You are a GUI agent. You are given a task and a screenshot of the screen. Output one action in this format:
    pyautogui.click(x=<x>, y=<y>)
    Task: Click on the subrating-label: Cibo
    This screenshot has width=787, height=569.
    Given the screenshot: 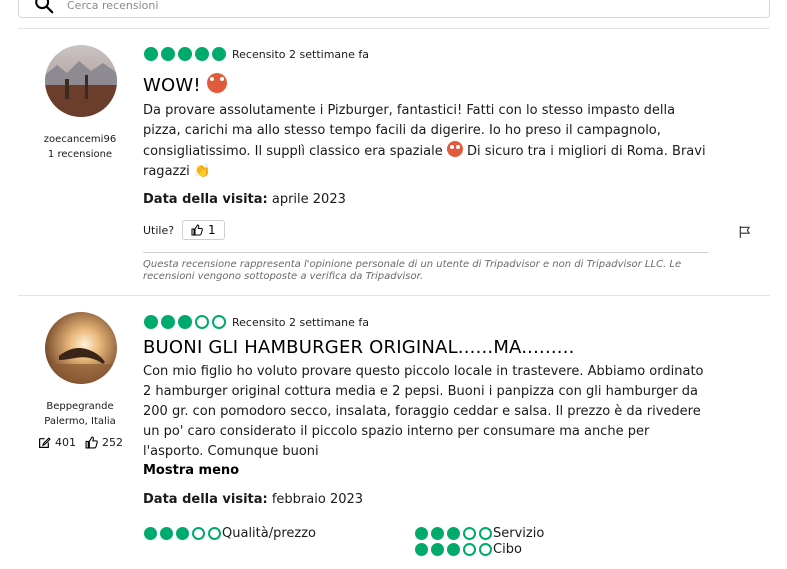 What is the action you would take?
    pyautogui.click(x=507, y=549)
    